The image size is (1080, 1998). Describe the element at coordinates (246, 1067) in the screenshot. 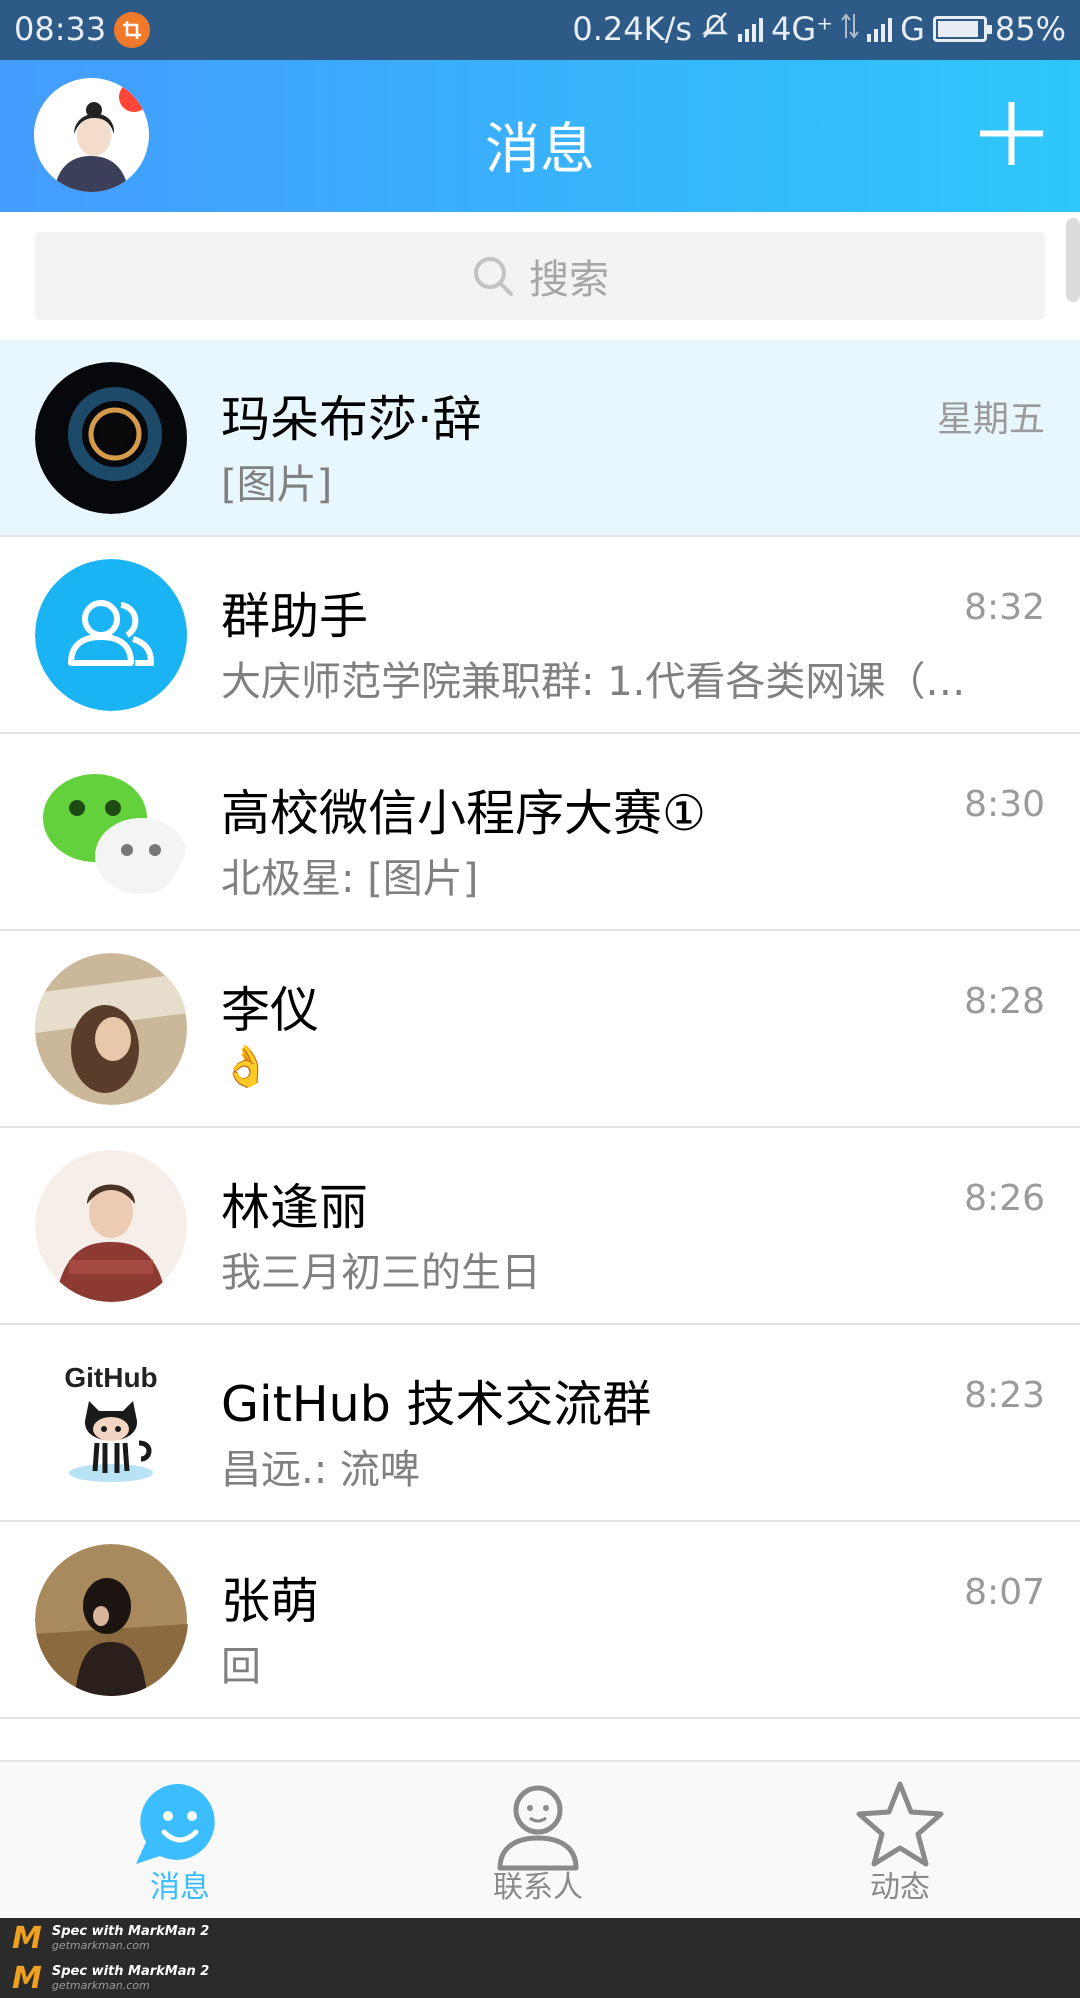

I see `conversation-preview: 👌` at that location.